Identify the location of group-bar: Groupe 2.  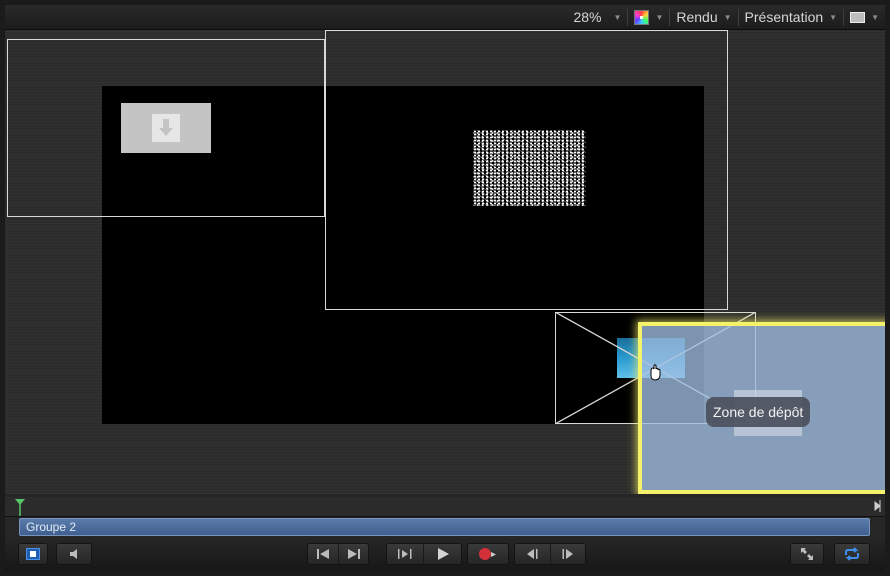
(444, 527).